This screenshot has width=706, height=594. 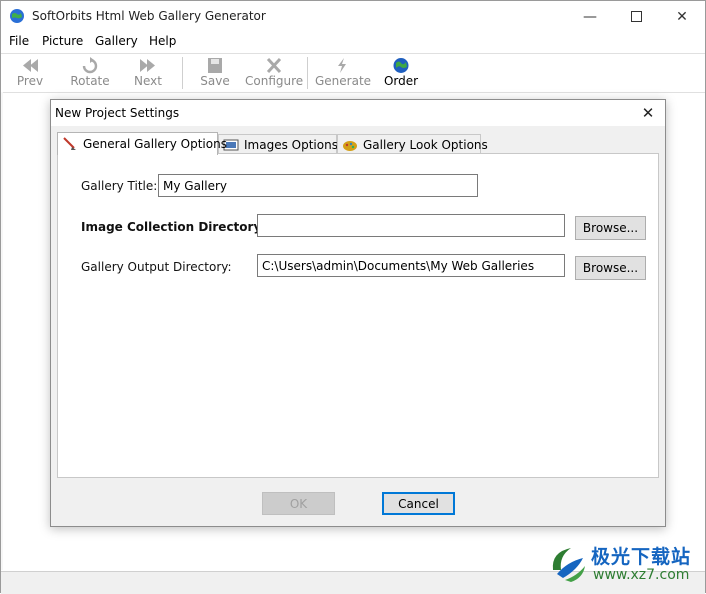 What do you see at coordinates (425, 144) in the screenshot?
I see `tab-label: Gallery Look Options` at bounding box center [425, 144].